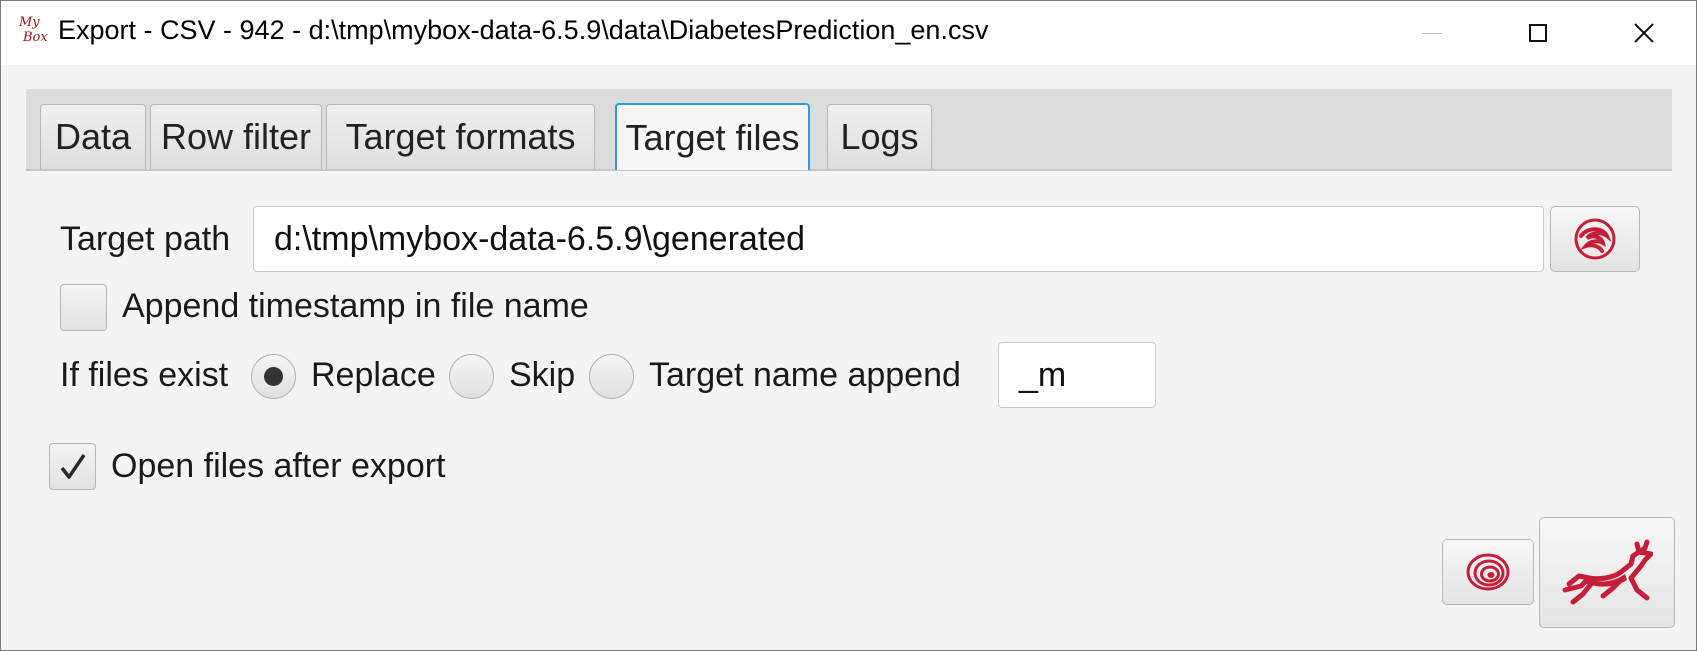  I want to click on maximize-icon, so click(1538, 33).